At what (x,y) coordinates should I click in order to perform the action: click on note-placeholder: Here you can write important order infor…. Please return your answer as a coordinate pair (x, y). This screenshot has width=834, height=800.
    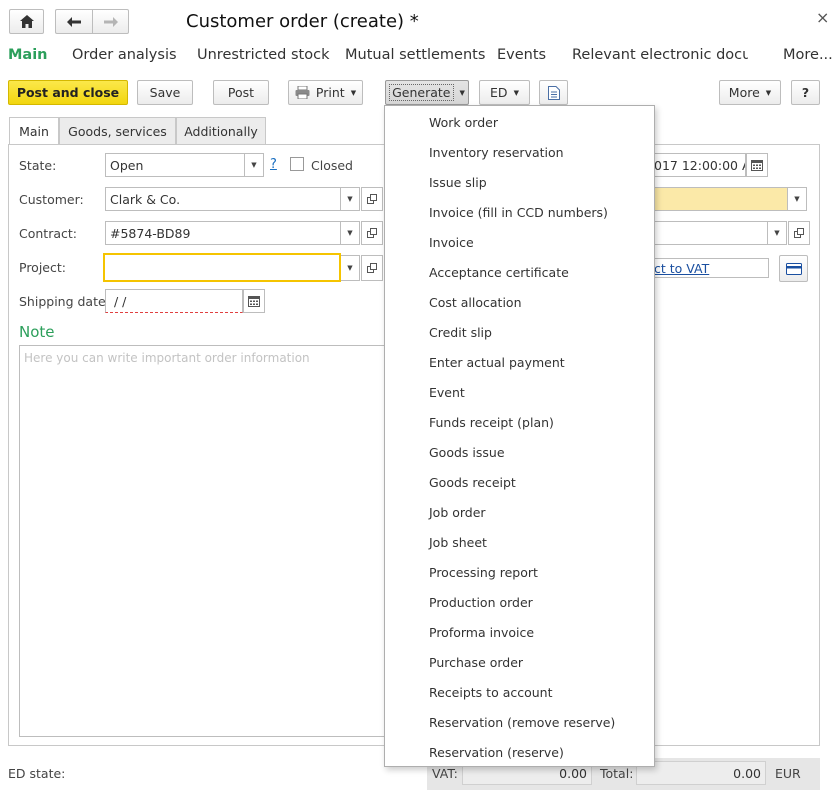
    Looking at the image, I should click on (167, 358).